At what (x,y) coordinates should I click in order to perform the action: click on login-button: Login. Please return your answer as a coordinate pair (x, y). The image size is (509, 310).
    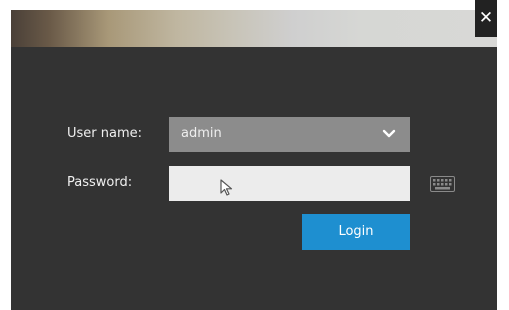
    Looking at the image, I should click on (356, 232).